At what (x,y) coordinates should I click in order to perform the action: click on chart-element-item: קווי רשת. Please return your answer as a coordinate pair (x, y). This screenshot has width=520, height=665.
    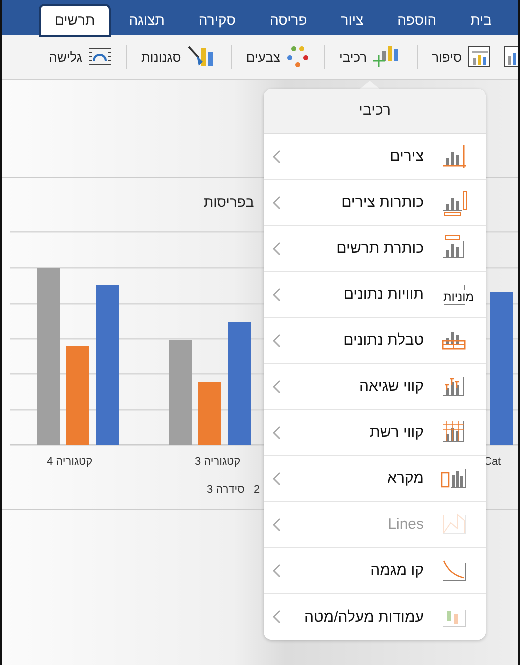
    Looking at the image, I should click on (375, 433).